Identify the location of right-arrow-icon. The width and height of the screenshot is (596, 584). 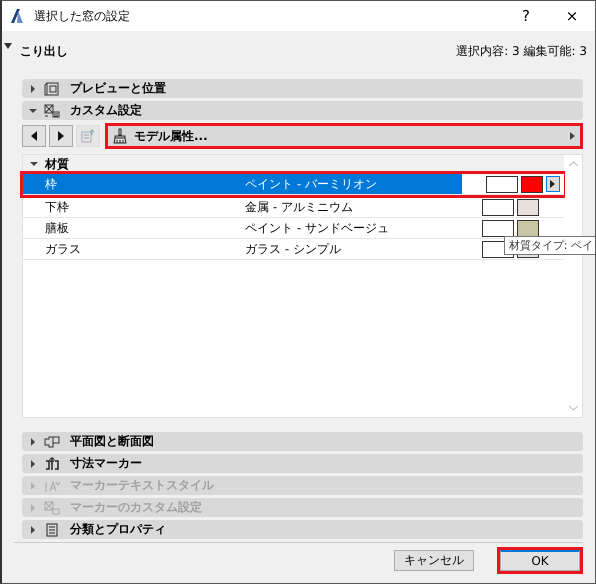
(61, 136).